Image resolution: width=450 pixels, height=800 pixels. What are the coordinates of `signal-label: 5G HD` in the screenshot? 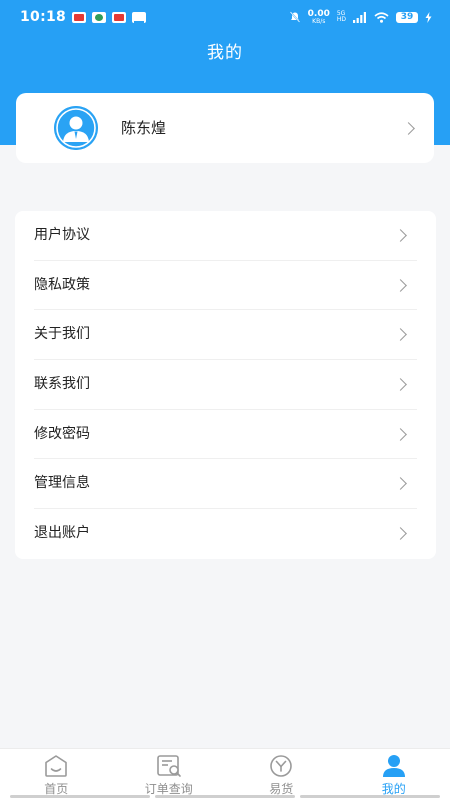 It's located at (341, 17).